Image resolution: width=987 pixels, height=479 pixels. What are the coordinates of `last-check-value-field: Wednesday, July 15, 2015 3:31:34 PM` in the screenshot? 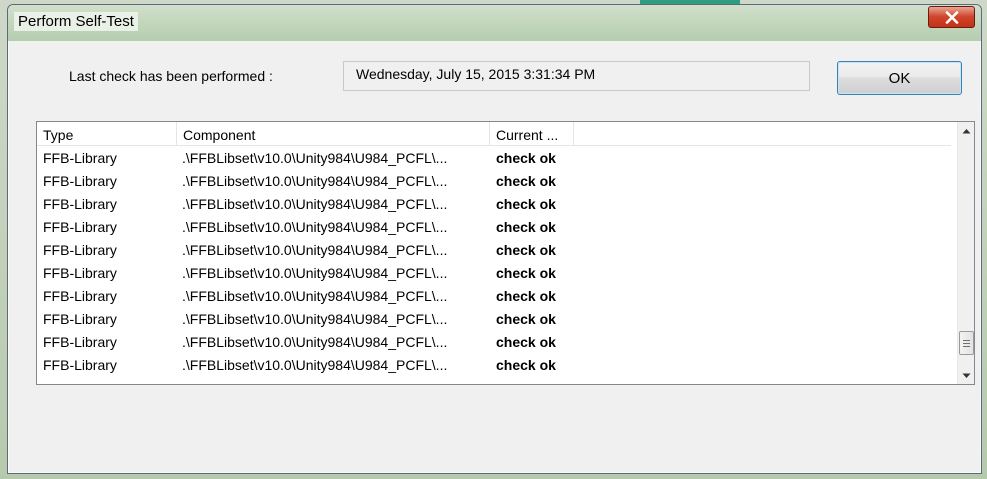 It's located at (576, 76).